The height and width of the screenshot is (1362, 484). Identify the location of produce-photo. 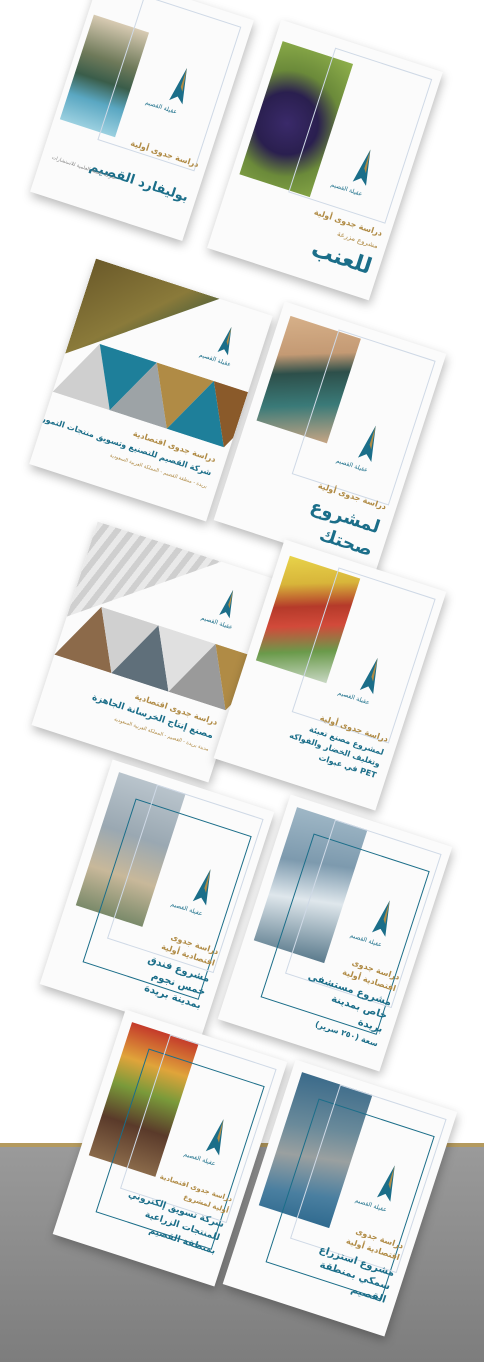
(308, 619).